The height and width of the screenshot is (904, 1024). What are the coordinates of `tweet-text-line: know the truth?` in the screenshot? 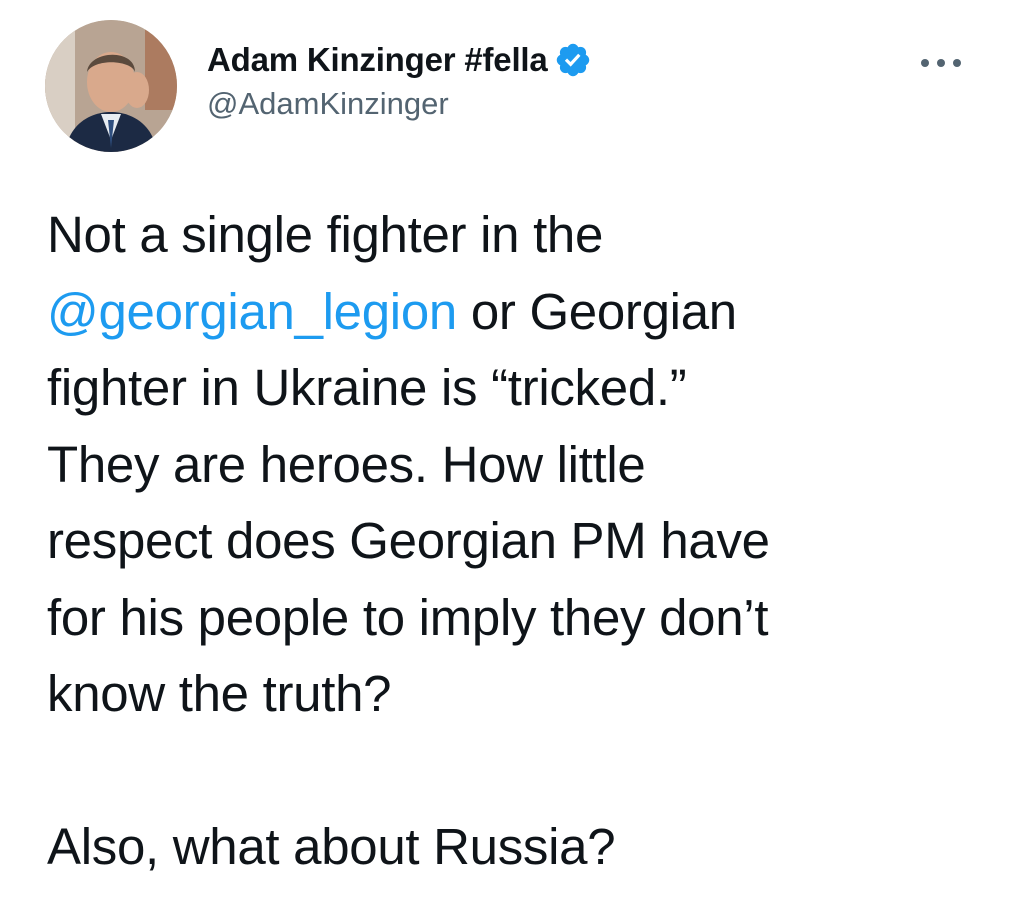 It's located at (219, 693).